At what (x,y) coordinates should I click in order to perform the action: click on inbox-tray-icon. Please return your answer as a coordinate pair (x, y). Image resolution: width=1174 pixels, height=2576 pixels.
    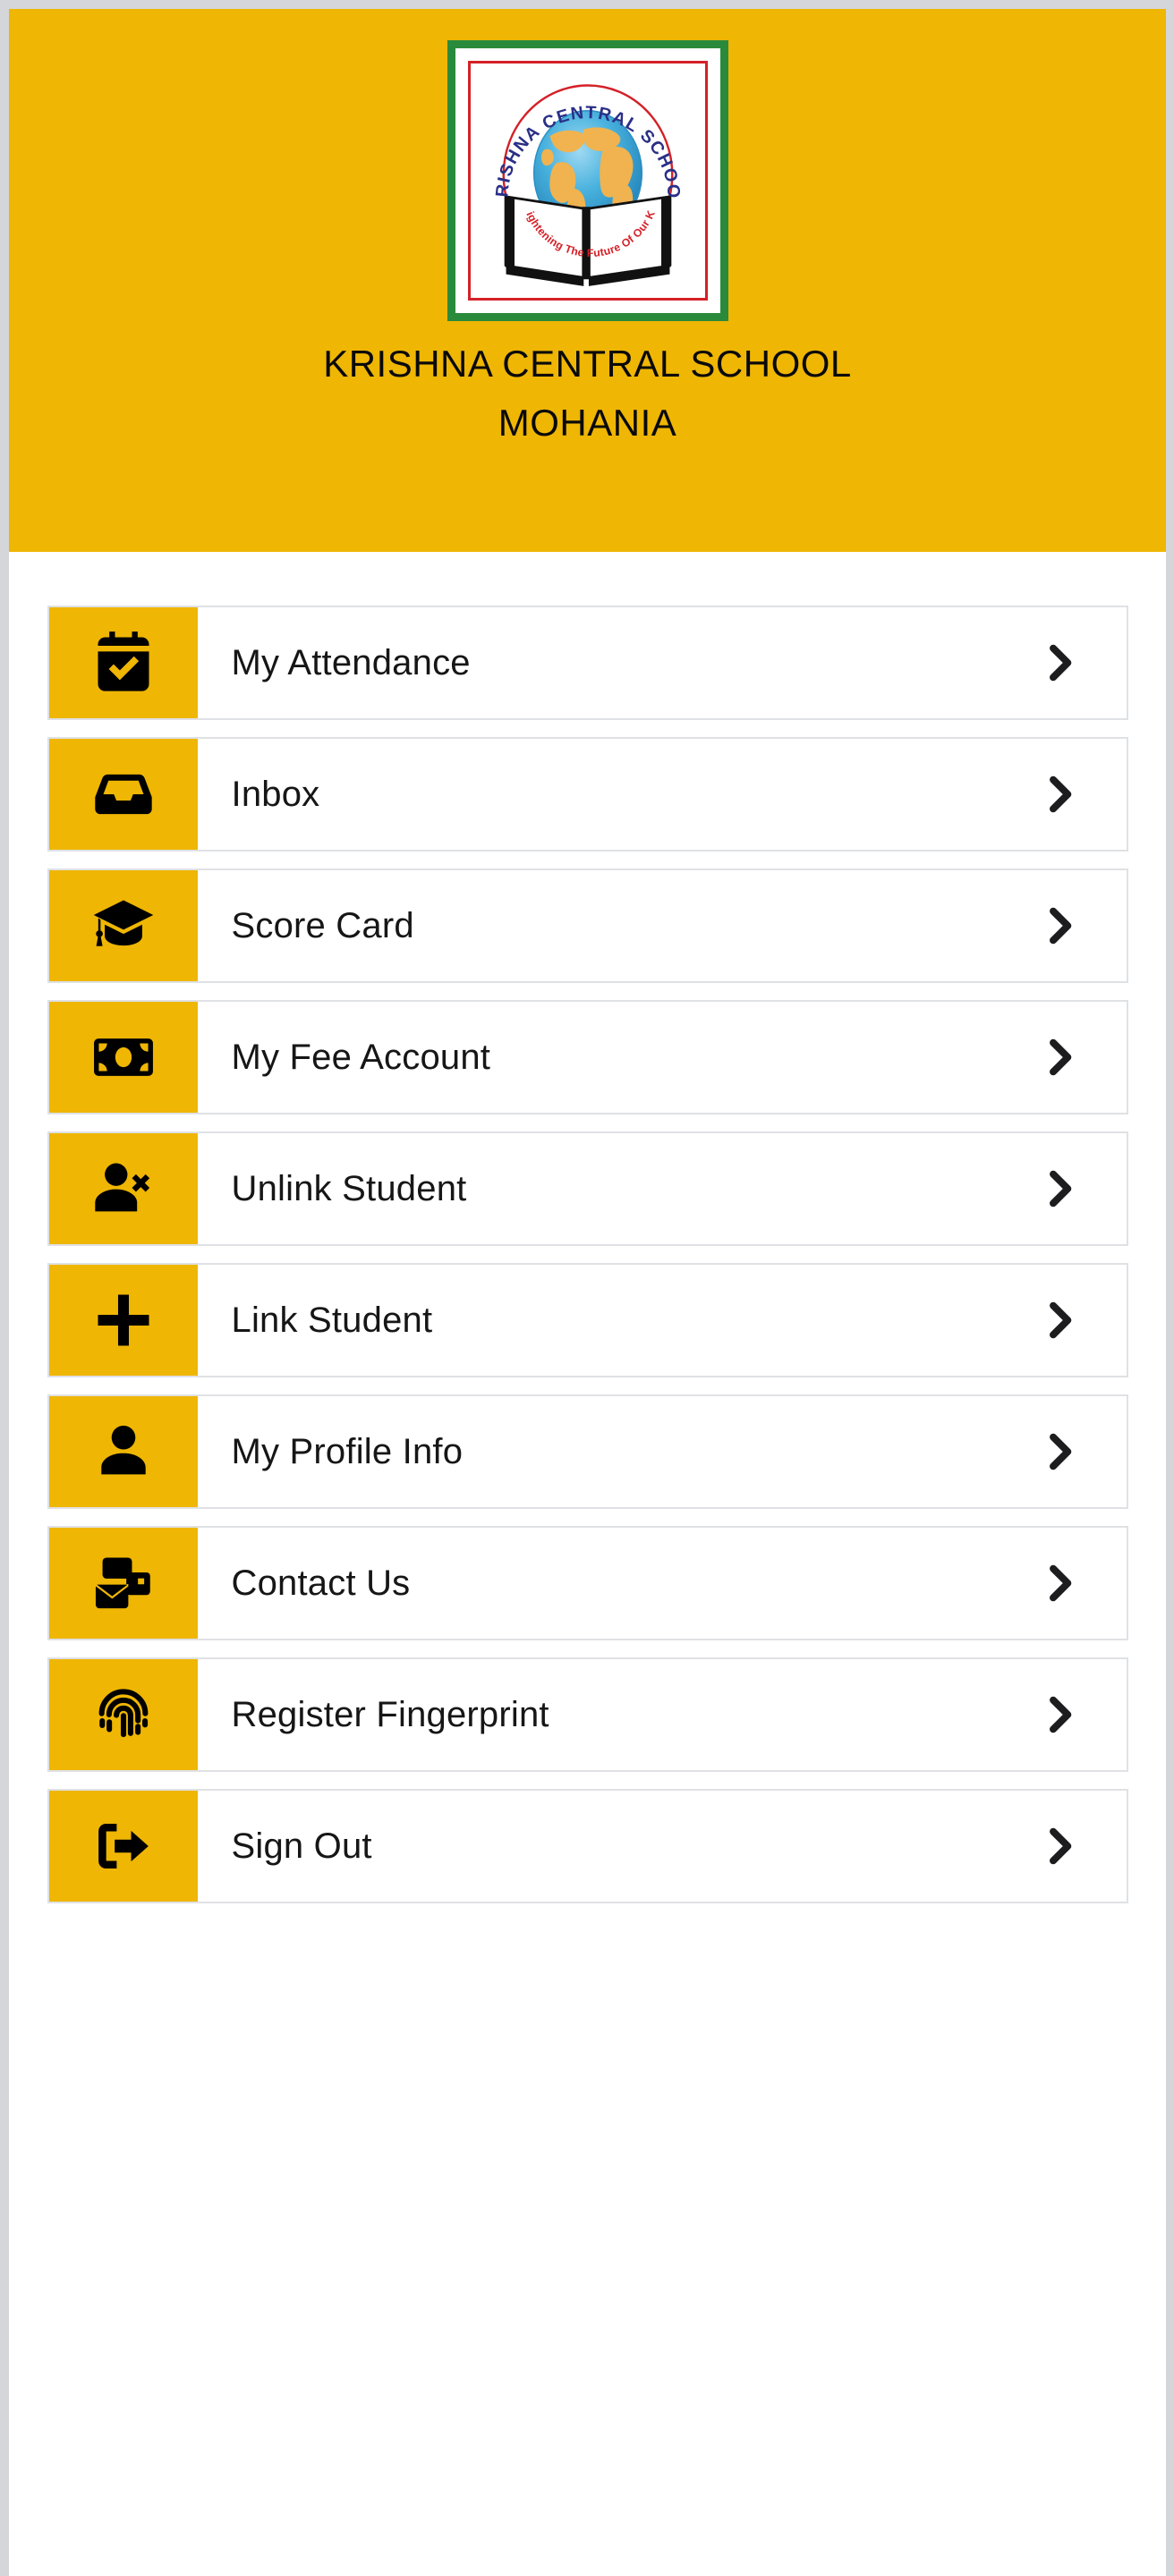
    Looking at the image, I should click on (123, 794).